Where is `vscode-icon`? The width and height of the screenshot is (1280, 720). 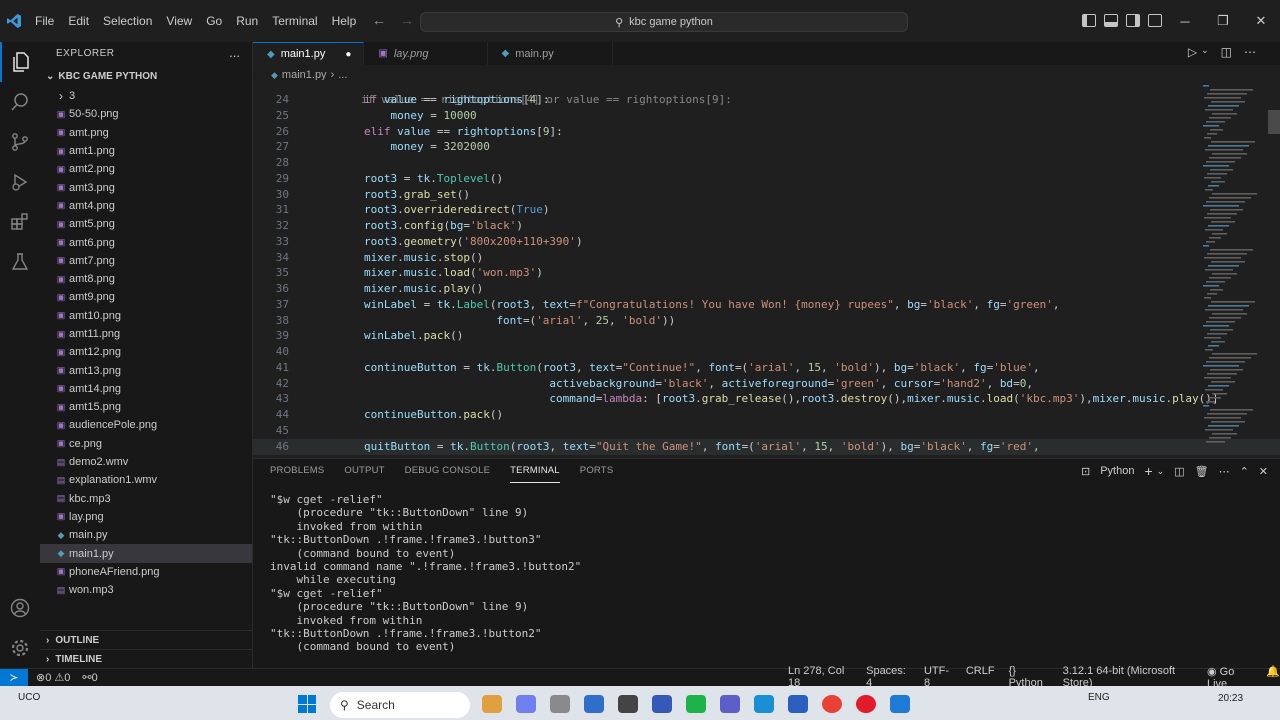 vscode-icon is located at coordinates (900, 704).